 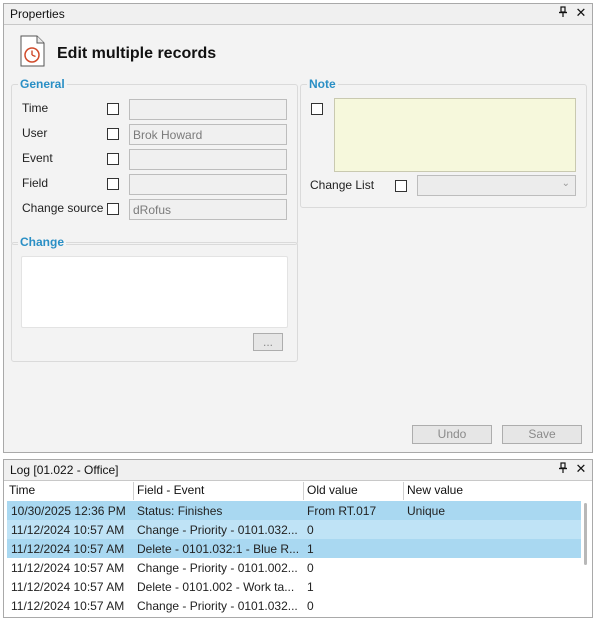 What do you see at coordinates (113, 134) in the screenshot?
I see `user-checkbox` at bounding box center [113, 134].